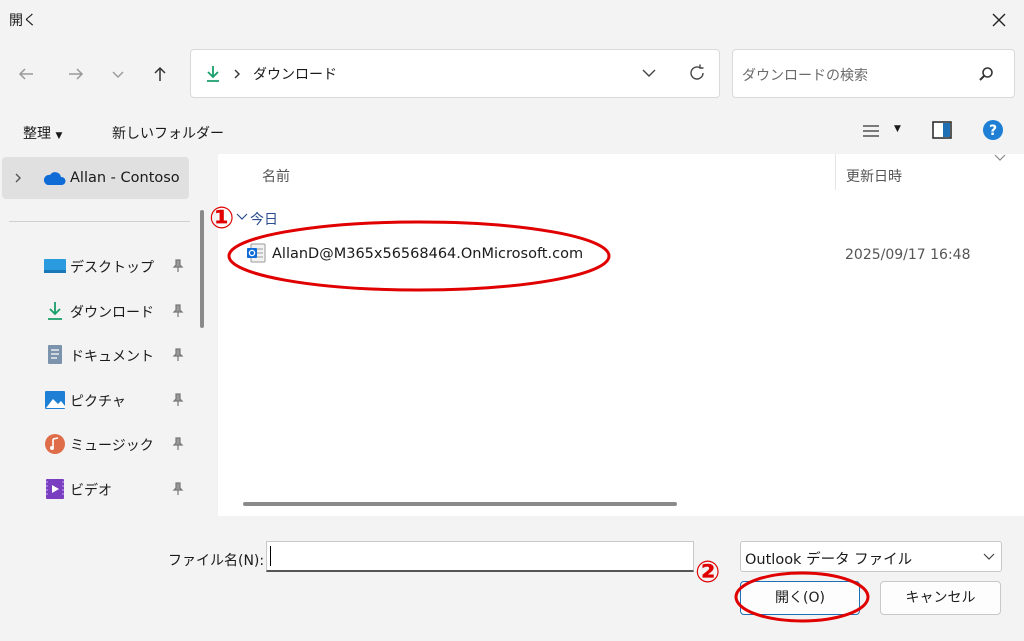 The image size is (1024, 641). I want to click on horizontal-scrollbar, so click(460, 504).